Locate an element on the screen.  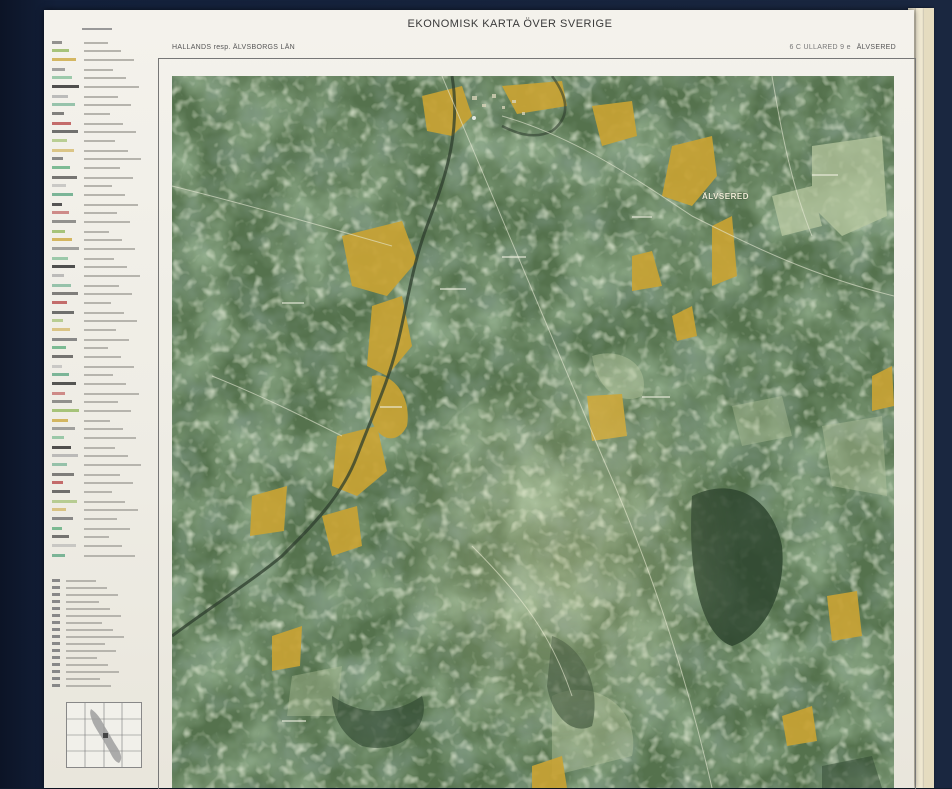
sheet-name: ÄLVSERED is located at coordinates (876, 47).